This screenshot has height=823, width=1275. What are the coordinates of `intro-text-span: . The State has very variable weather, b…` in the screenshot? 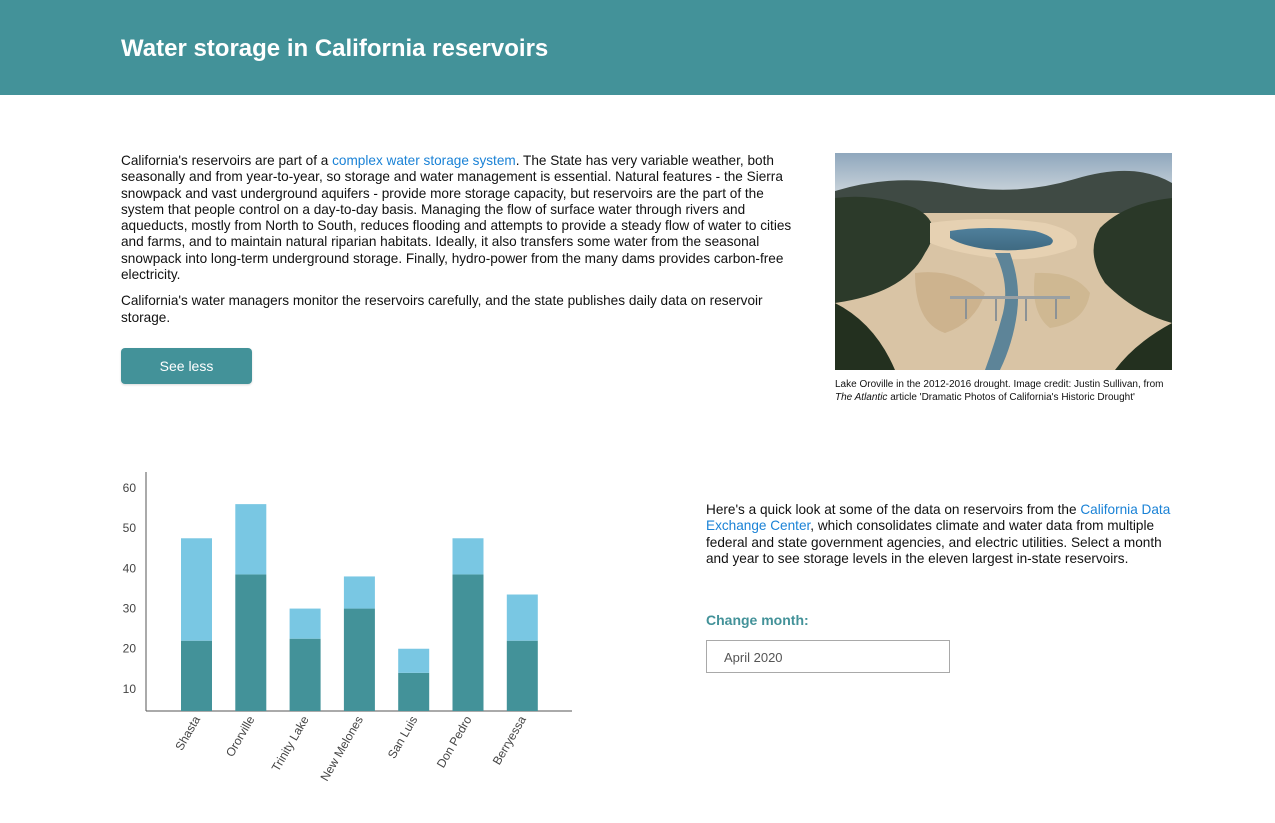 It's located at (456, 218).